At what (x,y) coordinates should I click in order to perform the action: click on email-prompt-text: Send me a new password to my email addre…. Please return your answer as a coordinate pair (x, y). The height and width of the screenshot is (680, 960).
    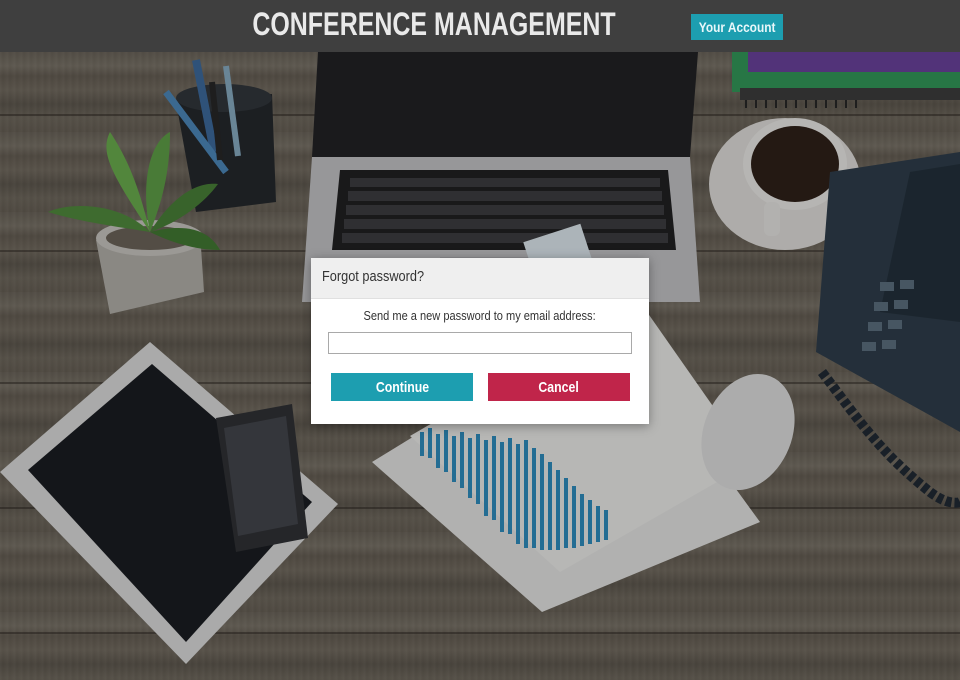
    Looking at the image, I should click on (480, 315).